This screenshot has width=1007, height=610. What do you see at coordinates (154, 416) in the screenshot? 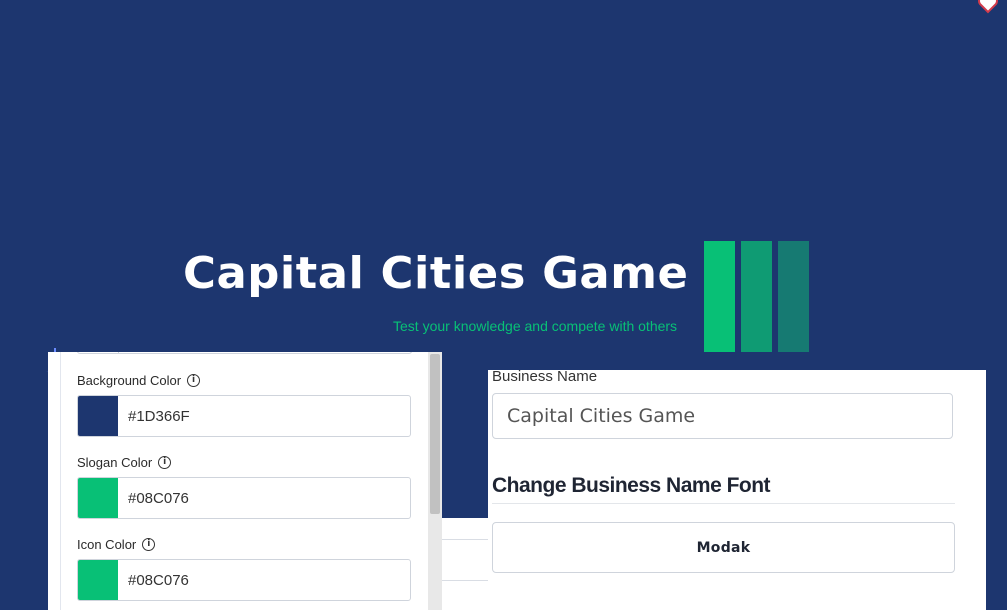
I see `background-color-value: #1D366F` at bounding box center [154, 416].